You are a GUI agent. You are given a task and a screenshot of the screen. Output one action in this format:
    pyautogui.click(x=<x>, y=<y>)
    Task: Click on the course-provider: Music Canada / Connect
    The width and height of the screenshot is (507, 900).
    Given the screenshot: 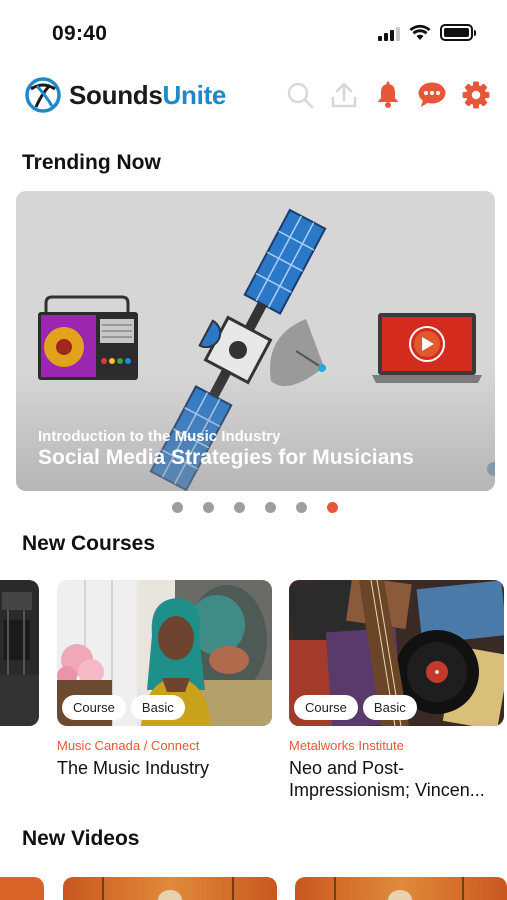 What is the action you would take?
    pyautogui.click(x=164, y=745)
    